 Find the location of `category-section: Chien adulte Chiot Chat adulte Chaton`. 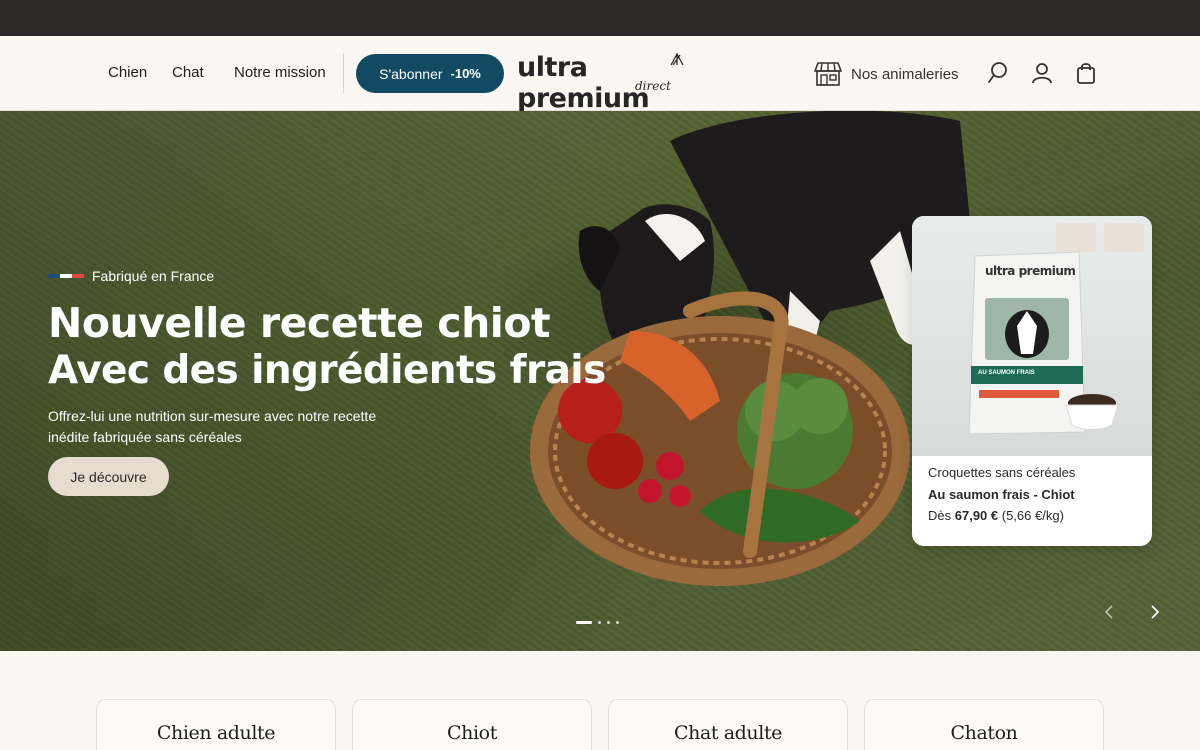

category-section: Chien adulte Chiot Chat adulte Chaton is located at coordinates (600, 700).